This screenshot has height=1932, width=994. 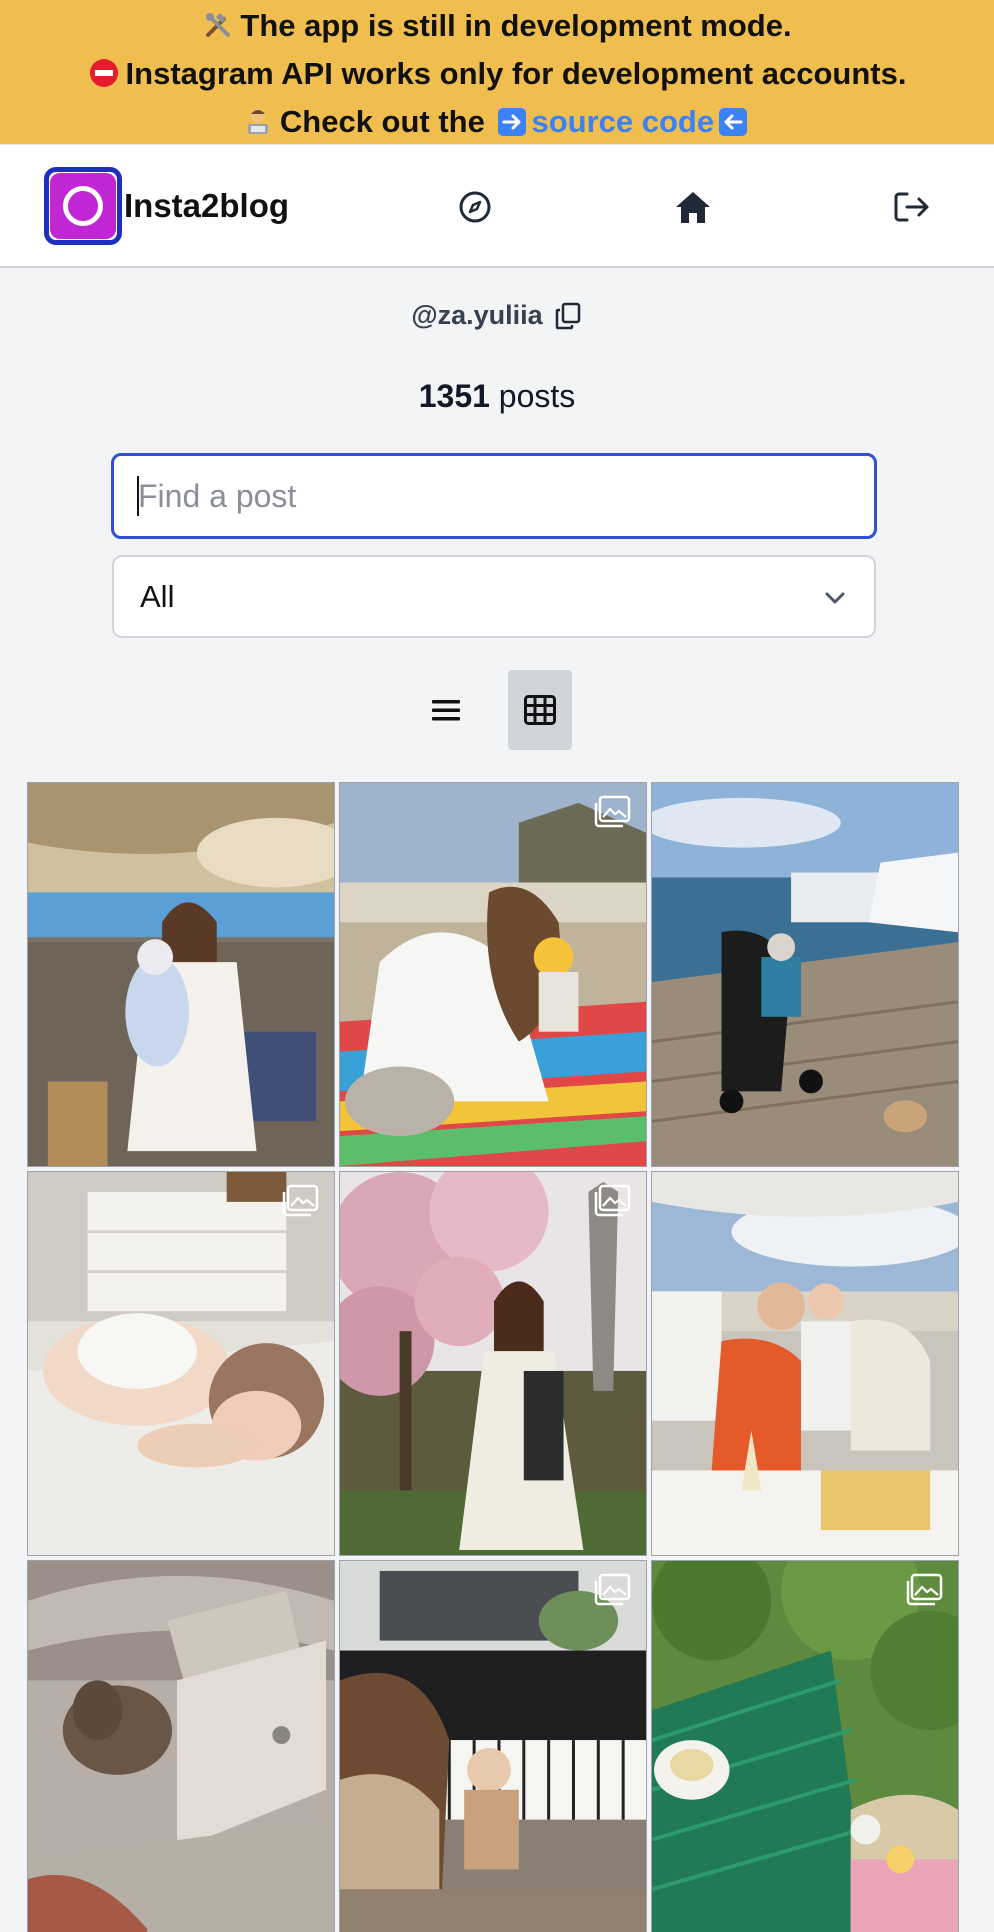 What do you see at coordinates (218, 25) in the screenshot?
I see `tools-emoji-icon` at bounding box center [218, 25].